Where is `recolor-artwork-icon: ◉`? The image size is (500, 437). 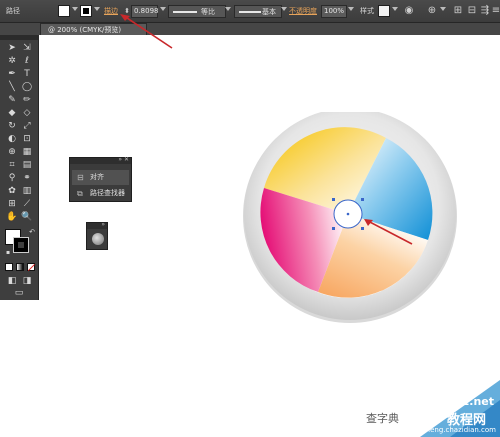
recolor-artwork-icon: ◉ is located at coordinates (409, 11).